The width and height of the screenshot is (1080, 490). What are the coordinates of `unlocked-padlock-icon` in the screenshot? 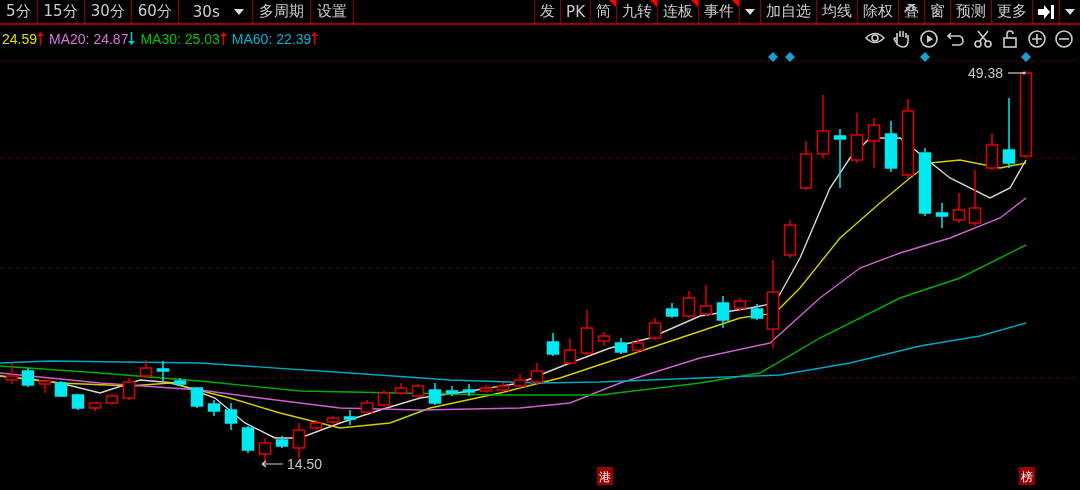 It's located at (1010, 38).